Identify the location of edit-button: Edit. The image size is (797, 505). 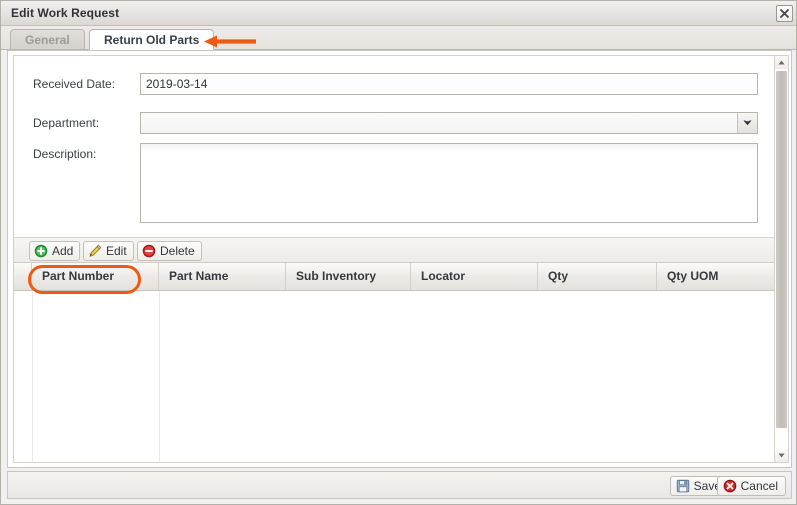
(108, 251).